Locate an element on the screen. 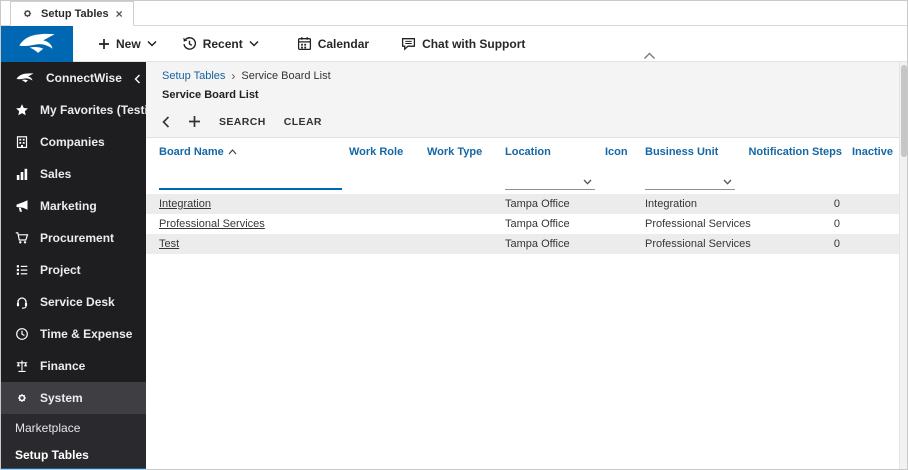 This screenshot has width=908, height=470. chat-support-label: Chat with Support is located at coordinates (474, 43).